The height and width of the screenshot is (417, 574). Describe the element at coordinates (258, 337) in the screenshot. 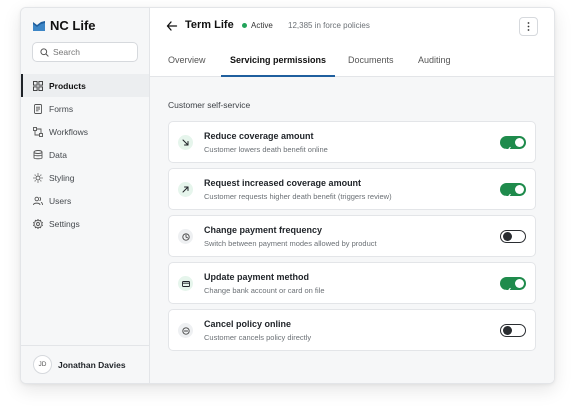

I see `permission-description: Customer cancels policy directly` at that location.